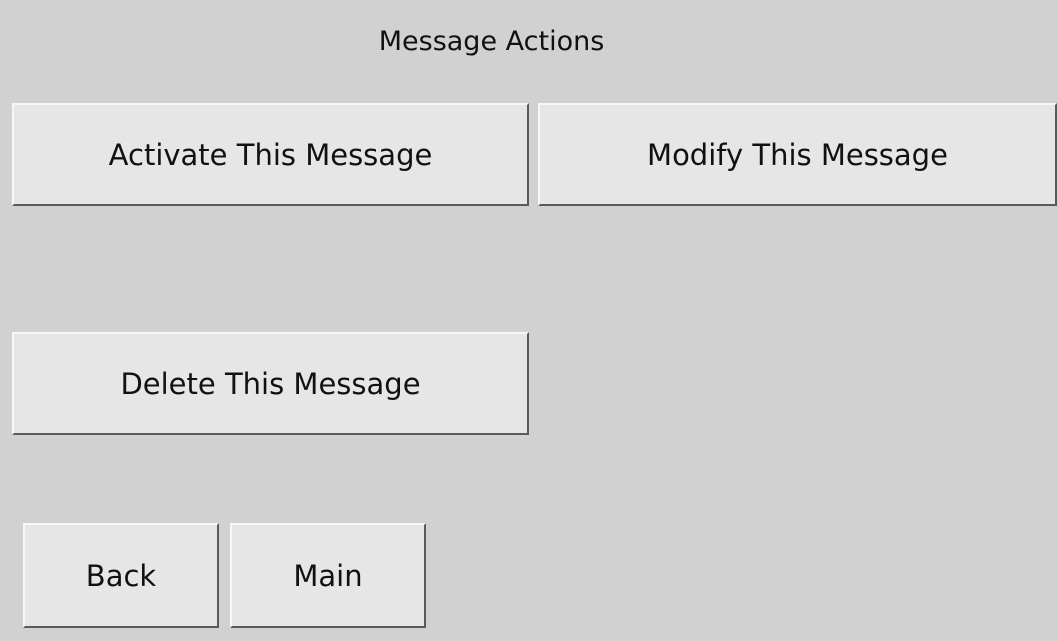 The image size is (1058, 641). I want to click on activate-message-button: Activate This Message, so click(270, 154).